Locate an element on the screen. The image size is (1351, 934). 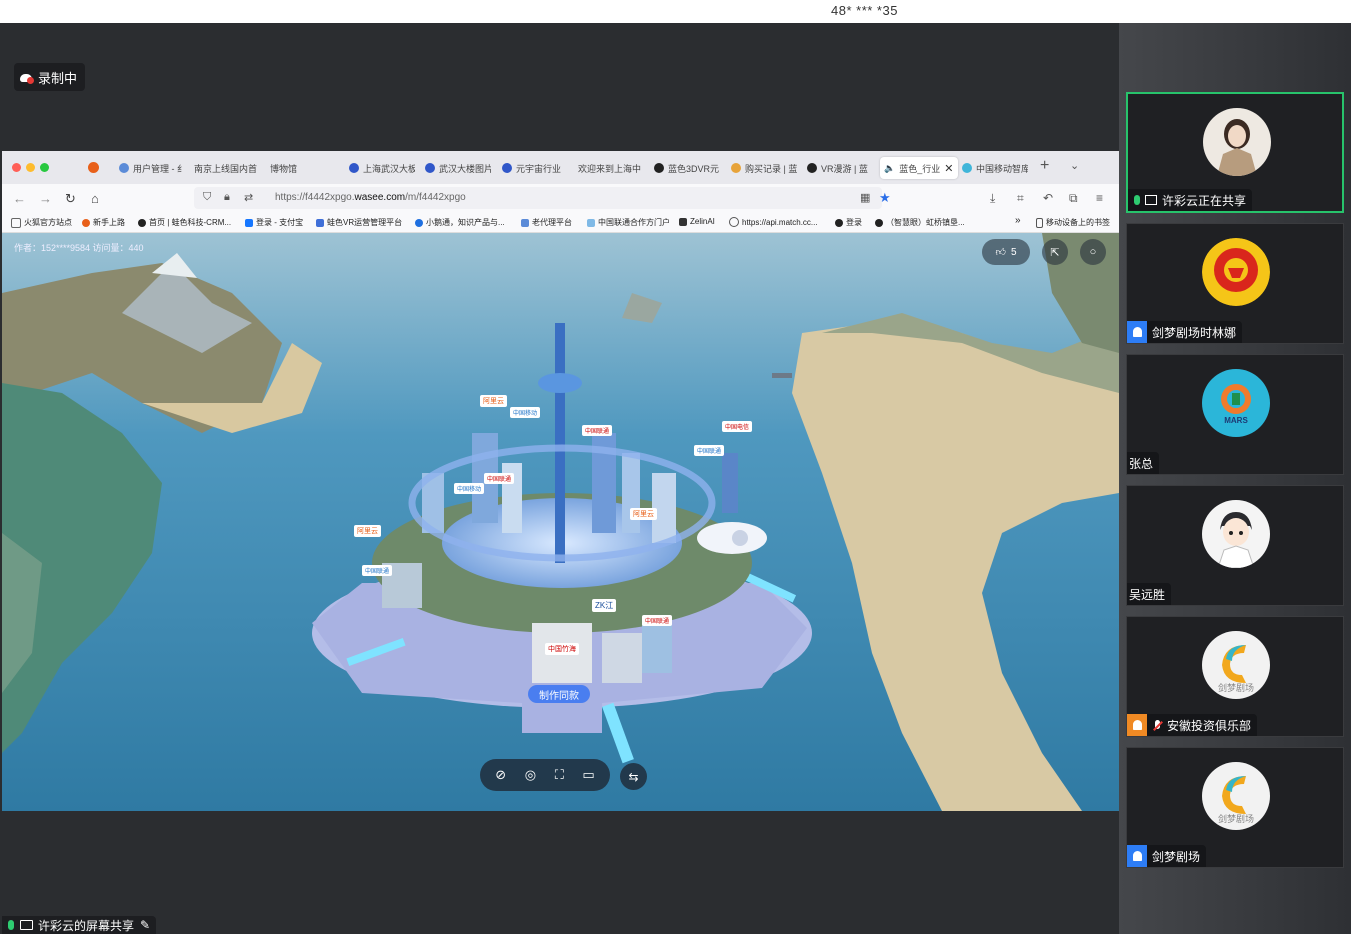
bookmark-item: 登录 is located at coordinates (848, 222).